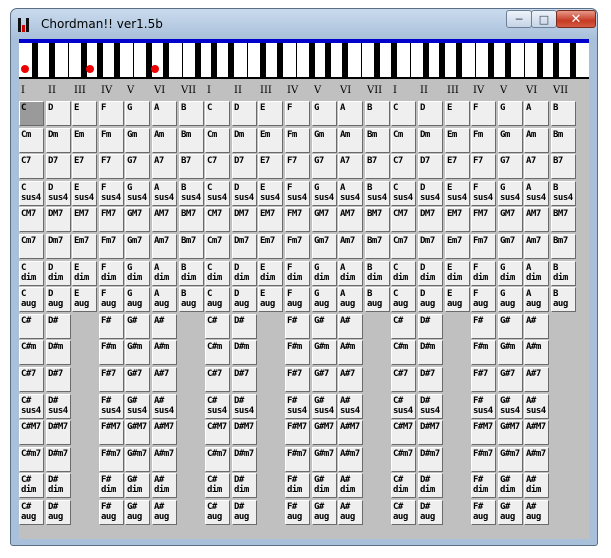 This screenshot has height=558, width=611. What do you see at coordinates (403, 219) in the screenshot?
I see `chord-button: CM7` at bounding box center [403, 219].